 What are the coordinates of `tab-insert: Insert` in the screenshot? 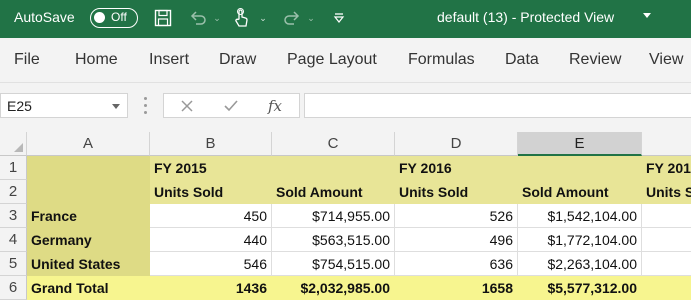 It's located at (169, 60).